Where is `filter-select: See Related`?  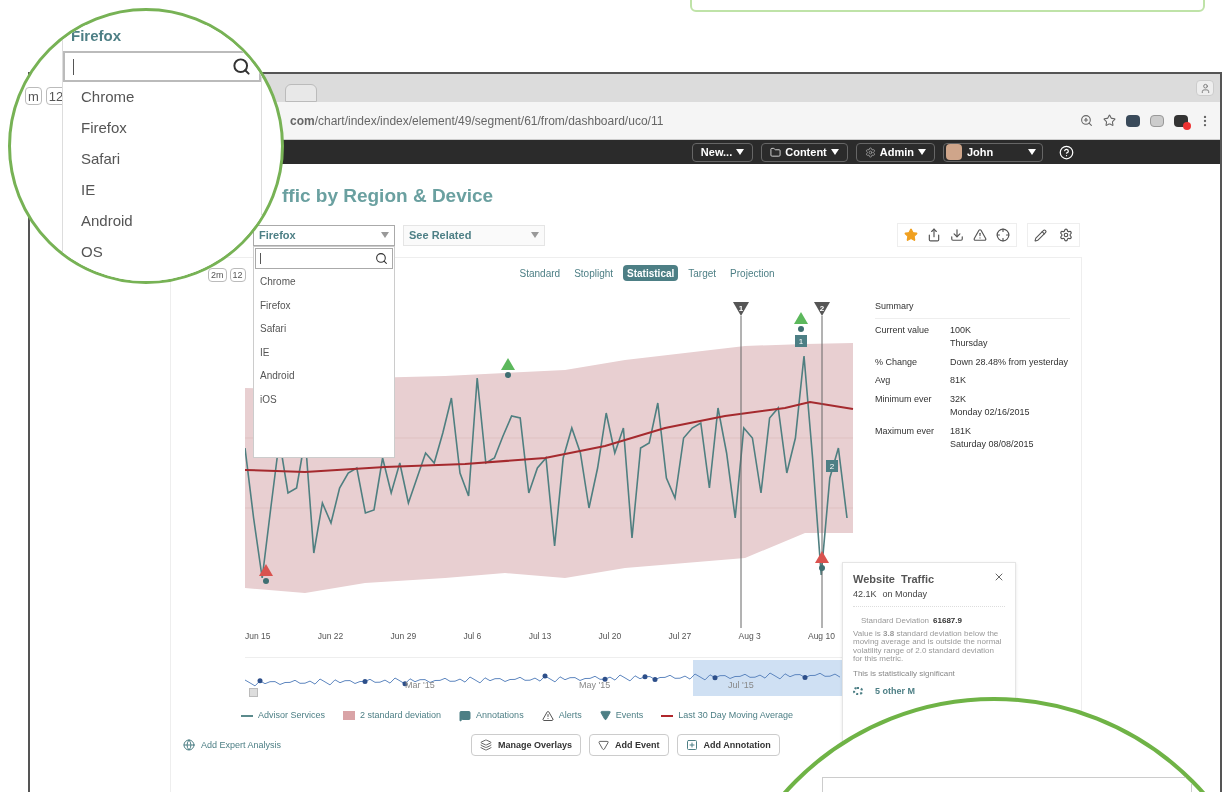
filter-select: See Related is located at coordinates (474, 235).